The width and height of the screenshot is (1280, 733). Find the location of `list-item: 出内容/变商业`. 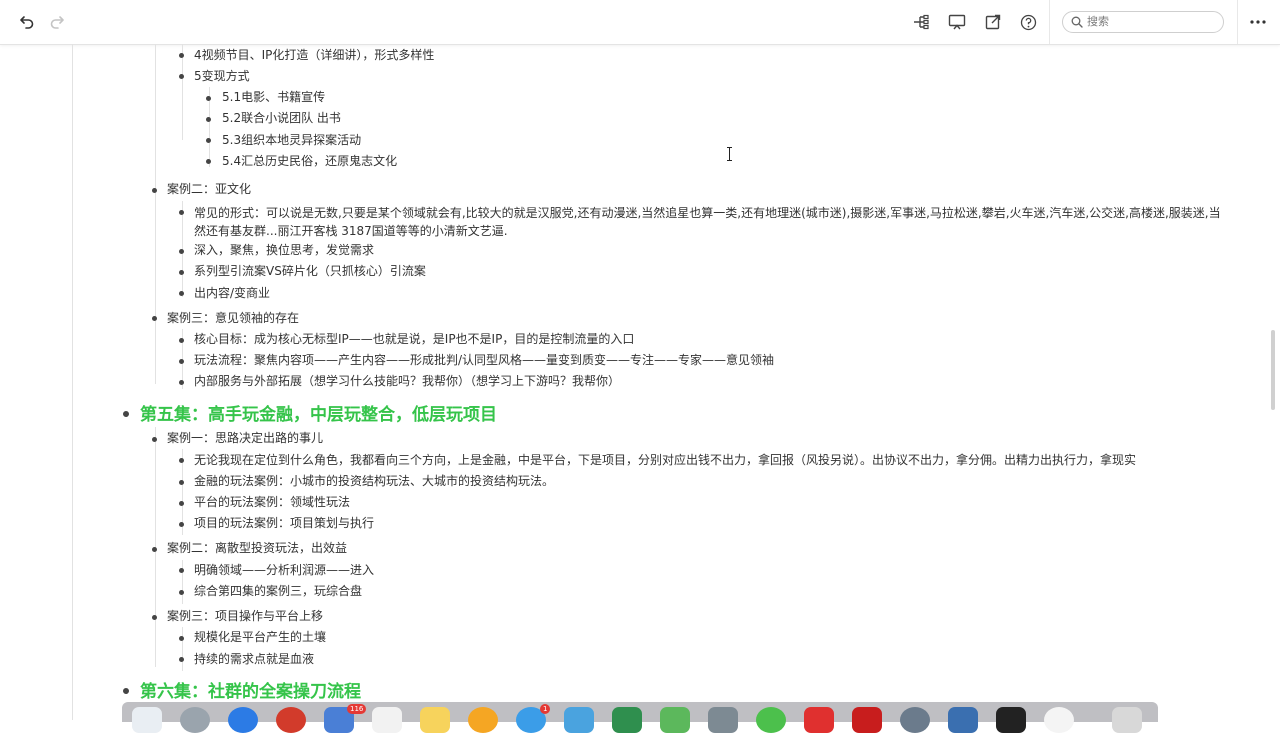

list-item: 出内容/变商业 is located at coordinates (232, 293).